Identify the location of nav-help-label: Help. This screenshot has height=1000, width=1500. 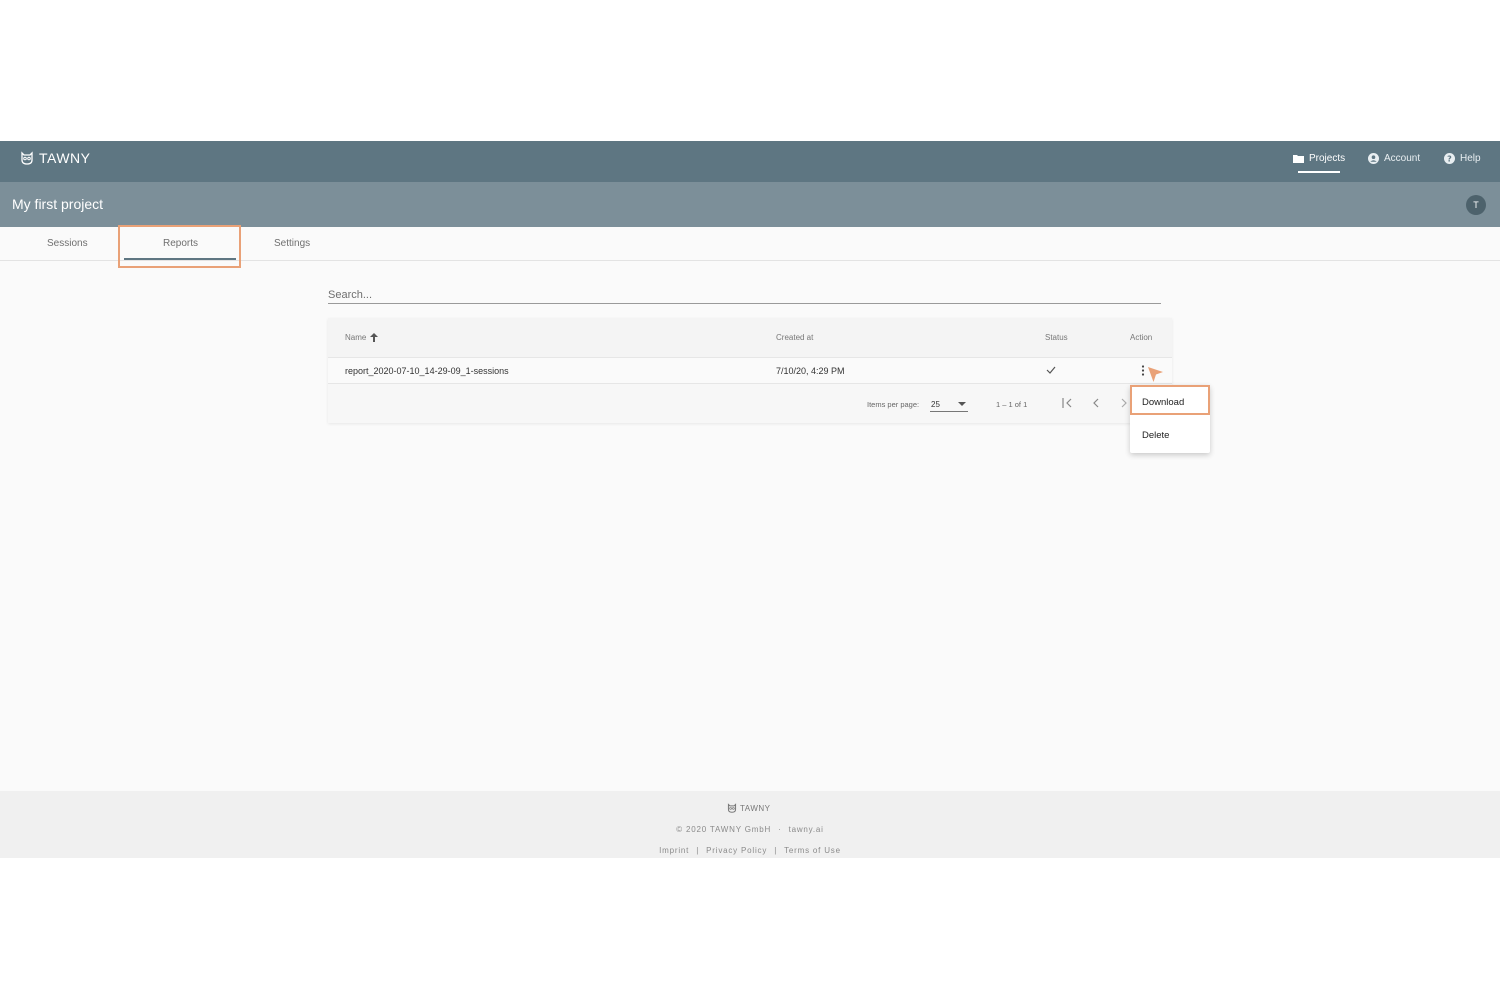
(1470, 158).